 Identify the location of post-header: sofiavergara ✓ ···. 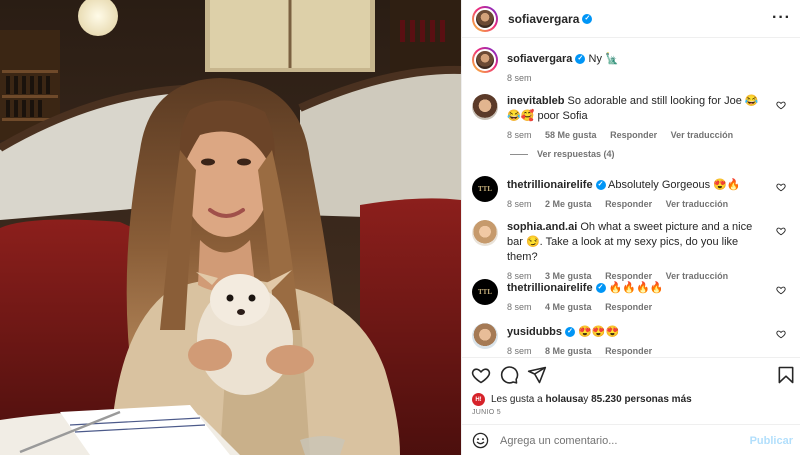
(631, 19).